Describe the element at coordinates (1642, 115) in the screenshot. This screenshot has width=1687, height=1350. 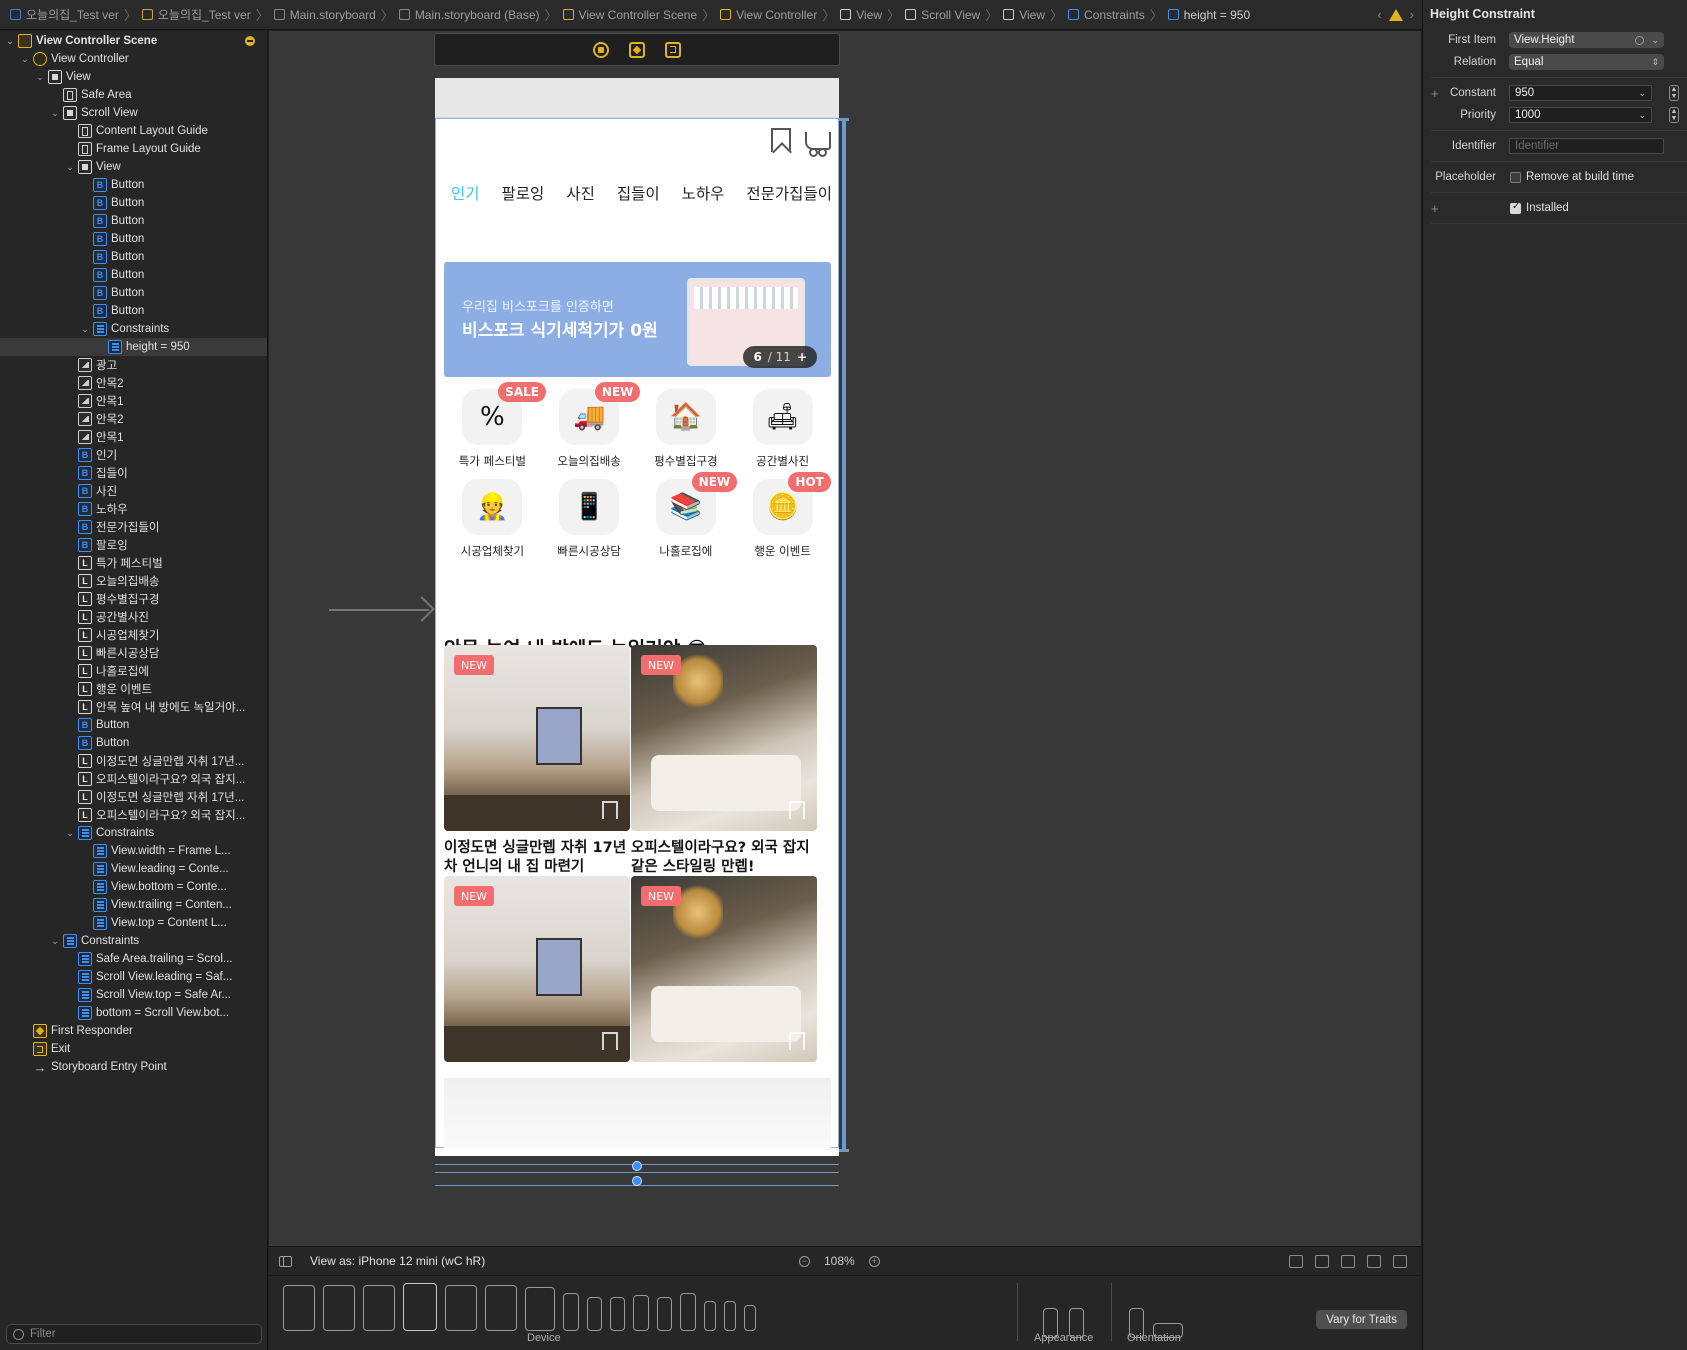
I see `chevron-down-icon: ⌄` at that location.